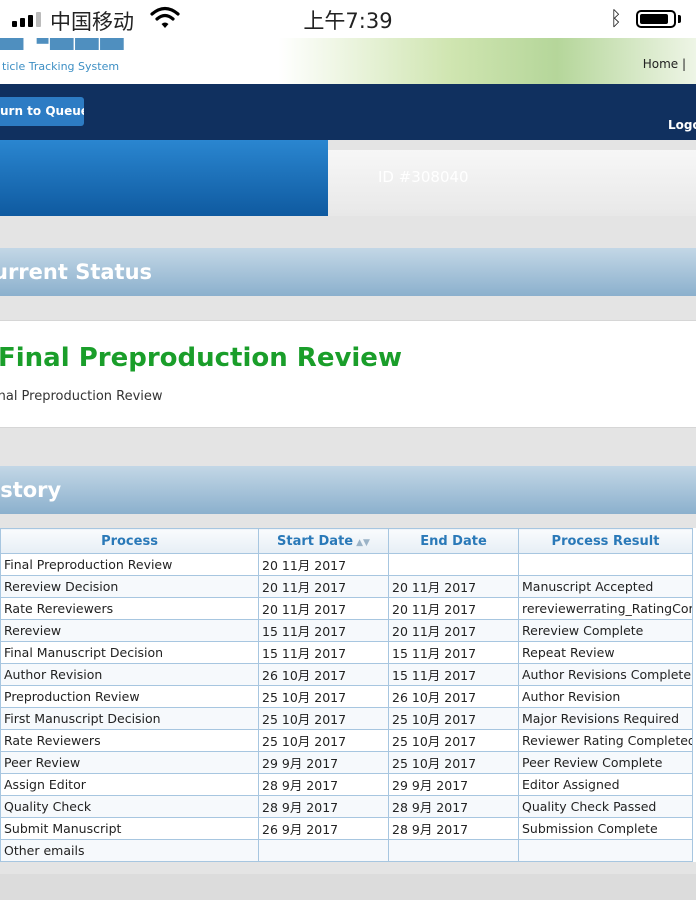  What do you see at coordinates (129, 564) in the screenshot?
I see `process-cell: Final Preproduction Review` at bounding box center [129, 564].